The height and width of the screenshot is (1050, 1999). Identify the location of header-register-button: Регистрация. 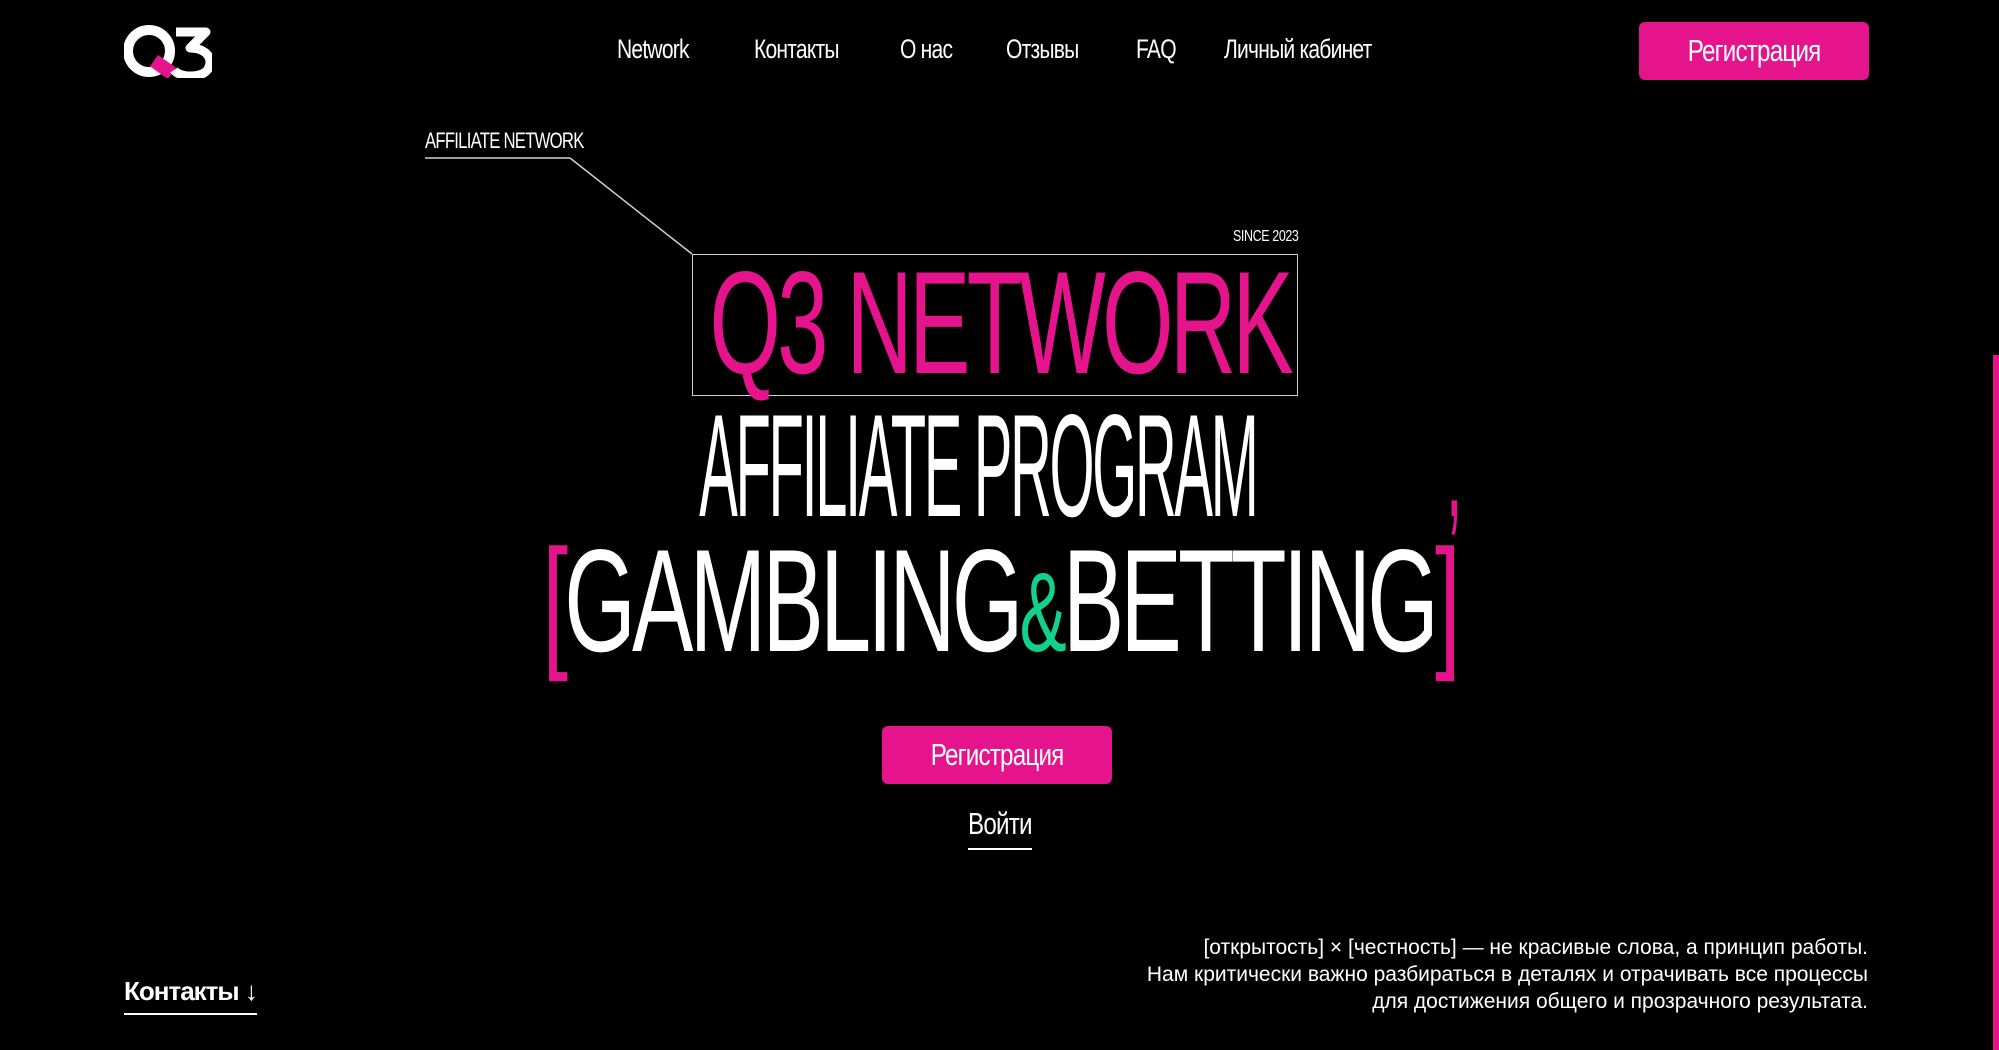
(1754, 51).